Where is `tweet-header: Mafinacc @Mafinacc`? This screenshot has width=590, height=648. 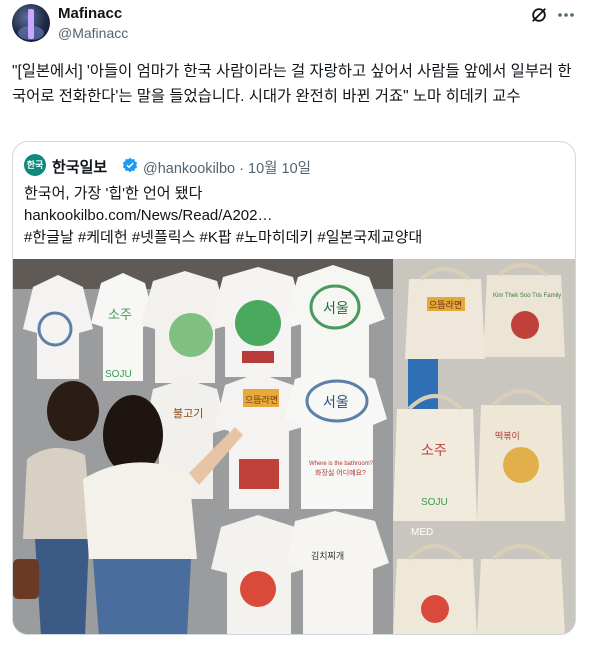
tweet-header: Mafinacc @Mafinacc is located at coordinates (295, 24).